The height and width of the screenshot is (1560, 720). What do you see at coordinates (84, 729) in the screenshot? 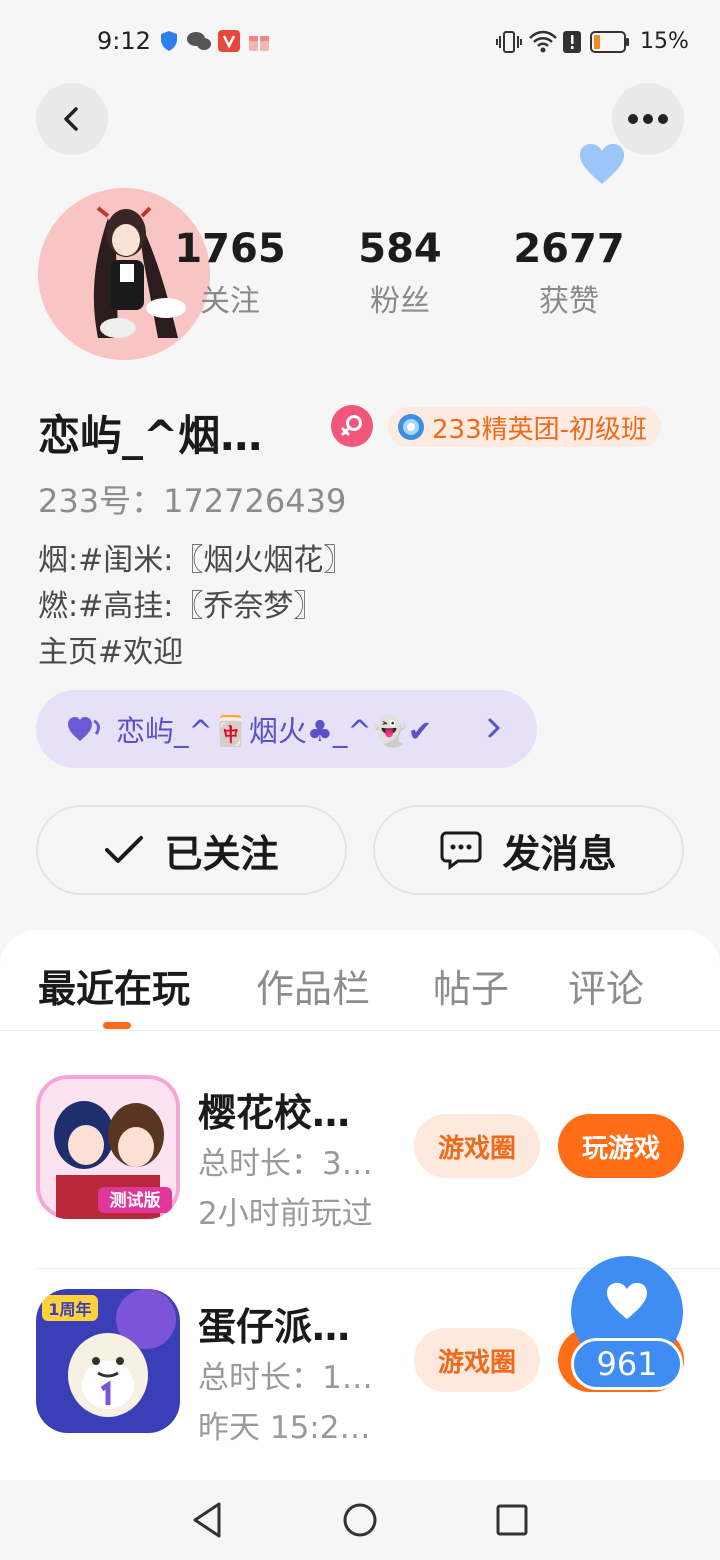
I see `double-heart-icon` at bounding box center [84, 729].